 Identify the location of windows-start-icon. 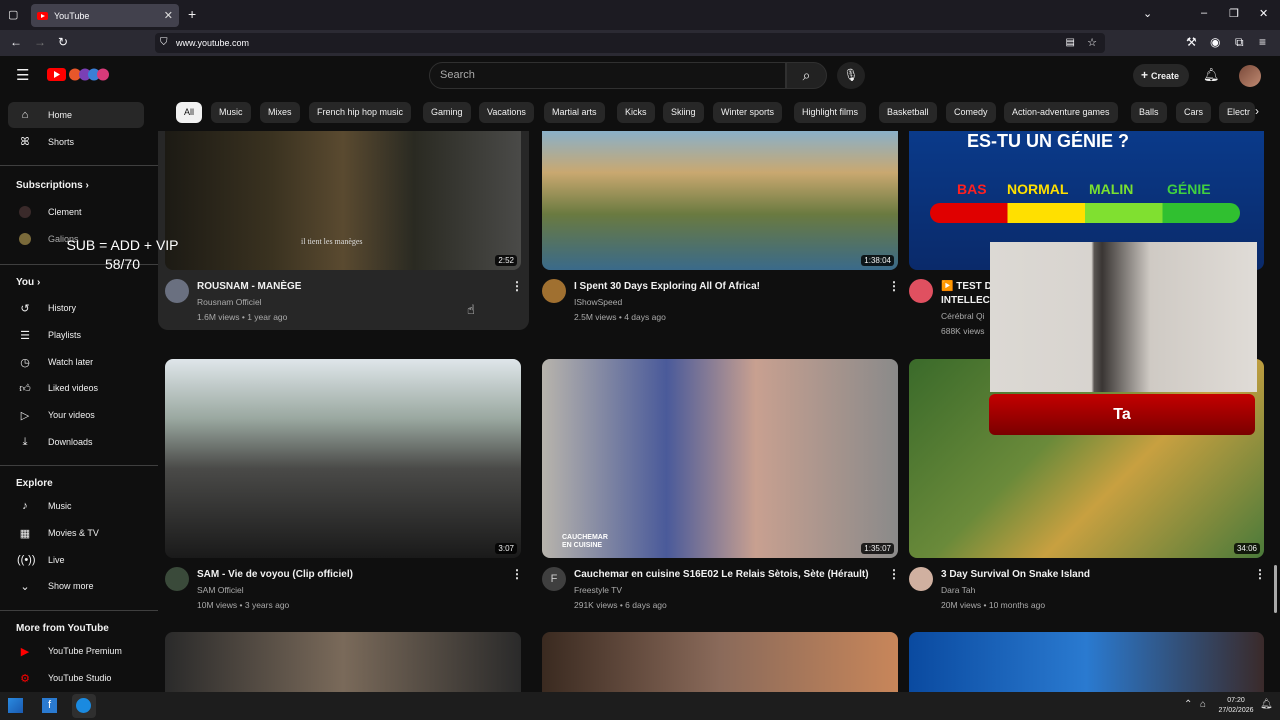
(15, 705).